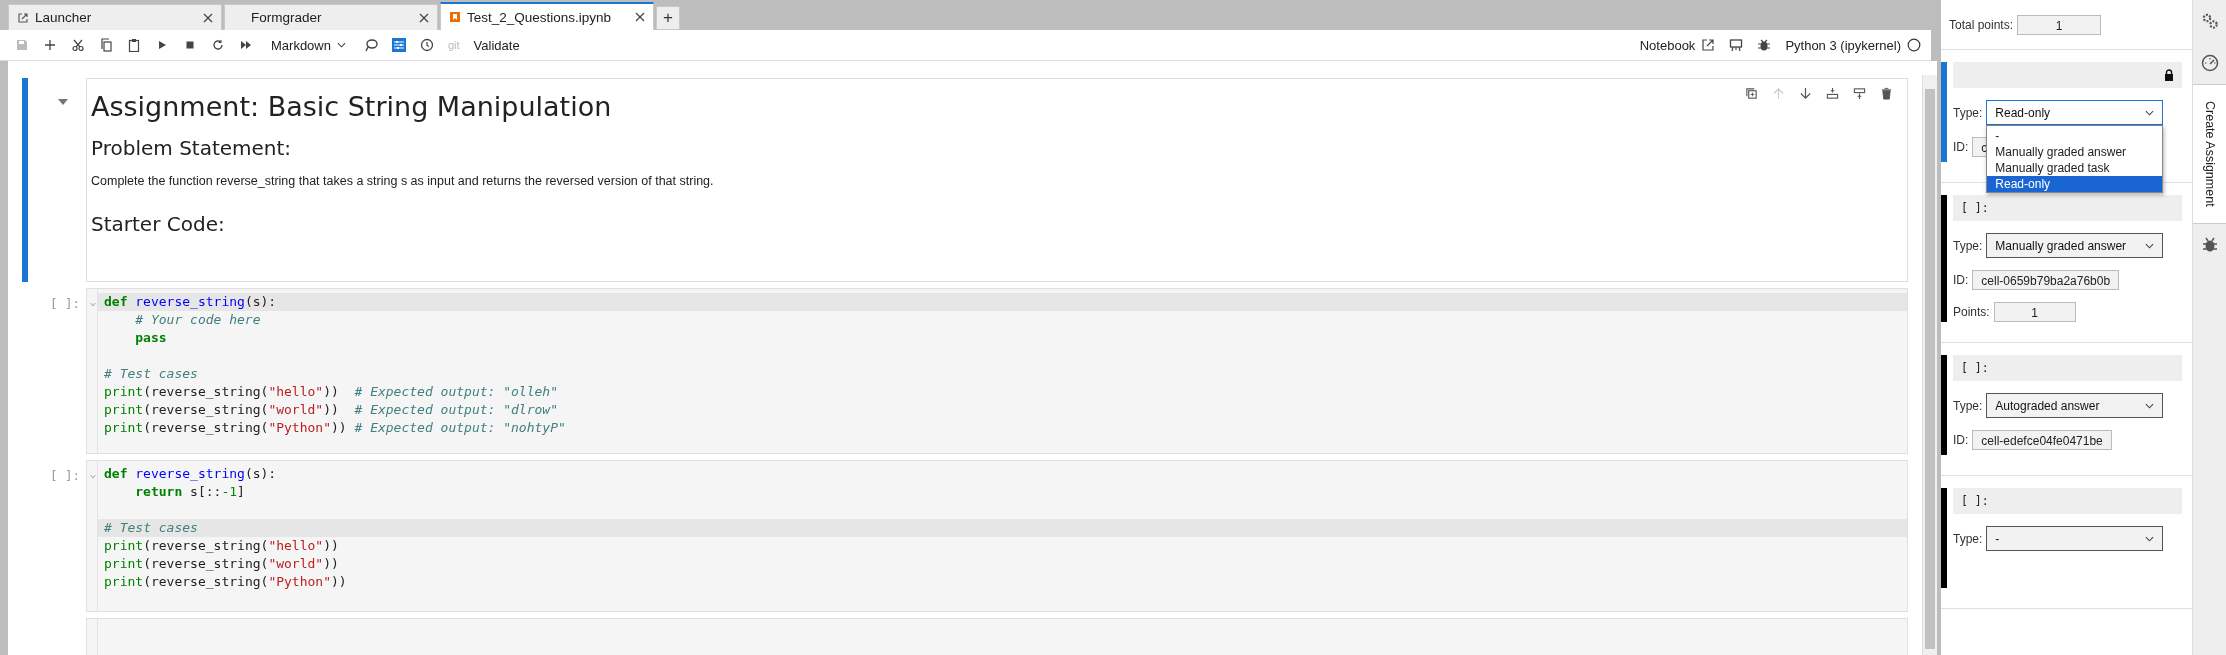 Image resolution: width=2226 pixels, height=655 pixels. I want to click on side-tab: Create Assignment, so click(2209, 154).